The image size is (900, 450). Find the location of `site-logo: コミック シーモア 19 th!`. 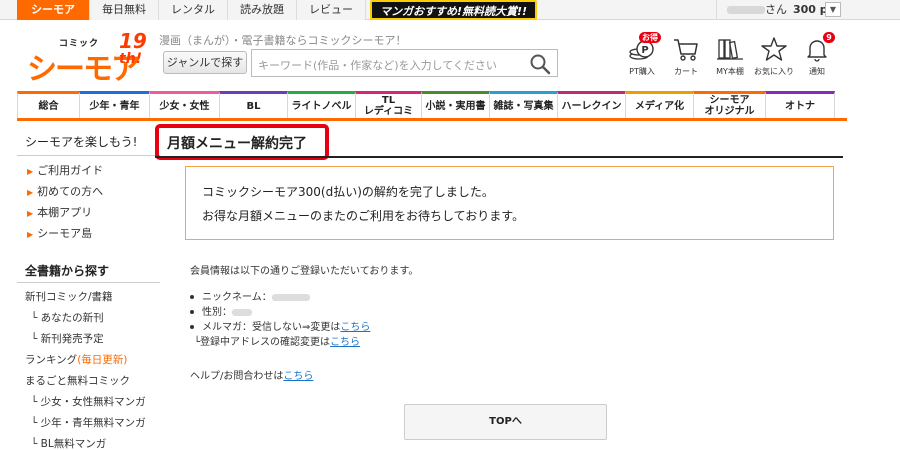

site-logo: コミック シーモア 19 th! is located at coordinates (88, 58).